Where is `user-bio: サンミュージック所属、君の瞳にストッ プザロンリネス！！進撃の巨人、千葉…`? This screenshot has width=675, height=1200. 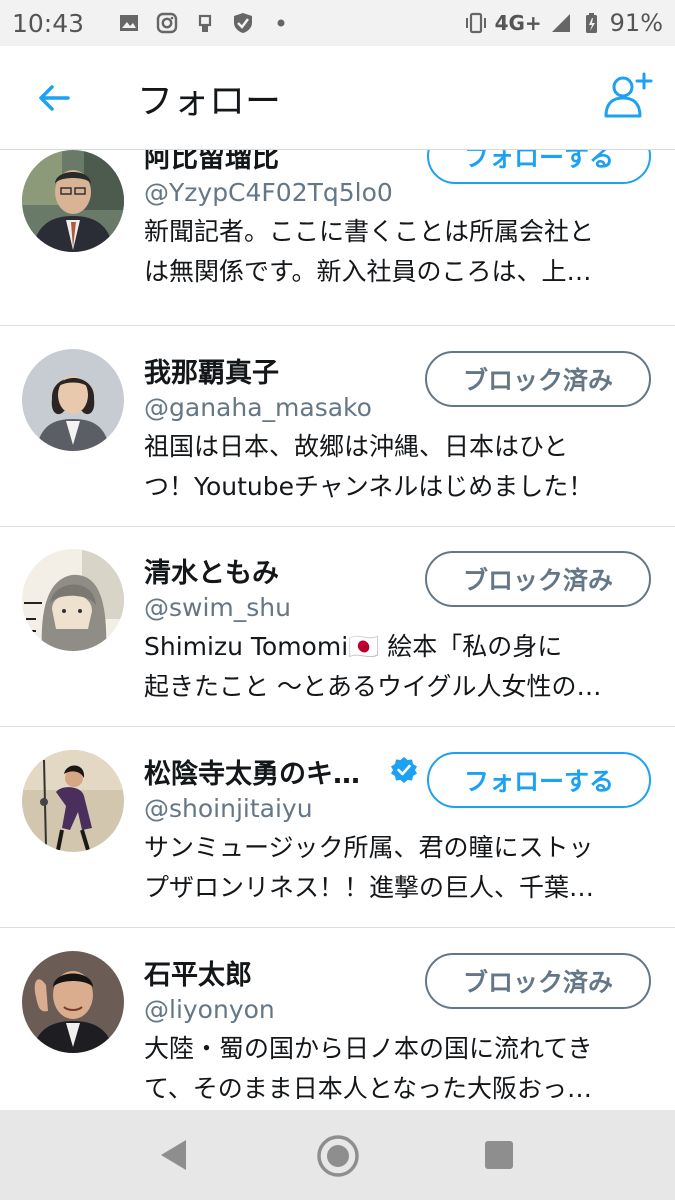 user-bio: サンミュージック所属、君の瞳にストッ プザロンリネス！！進撃の巨人、千葉… is located at coordinates (399, 868).